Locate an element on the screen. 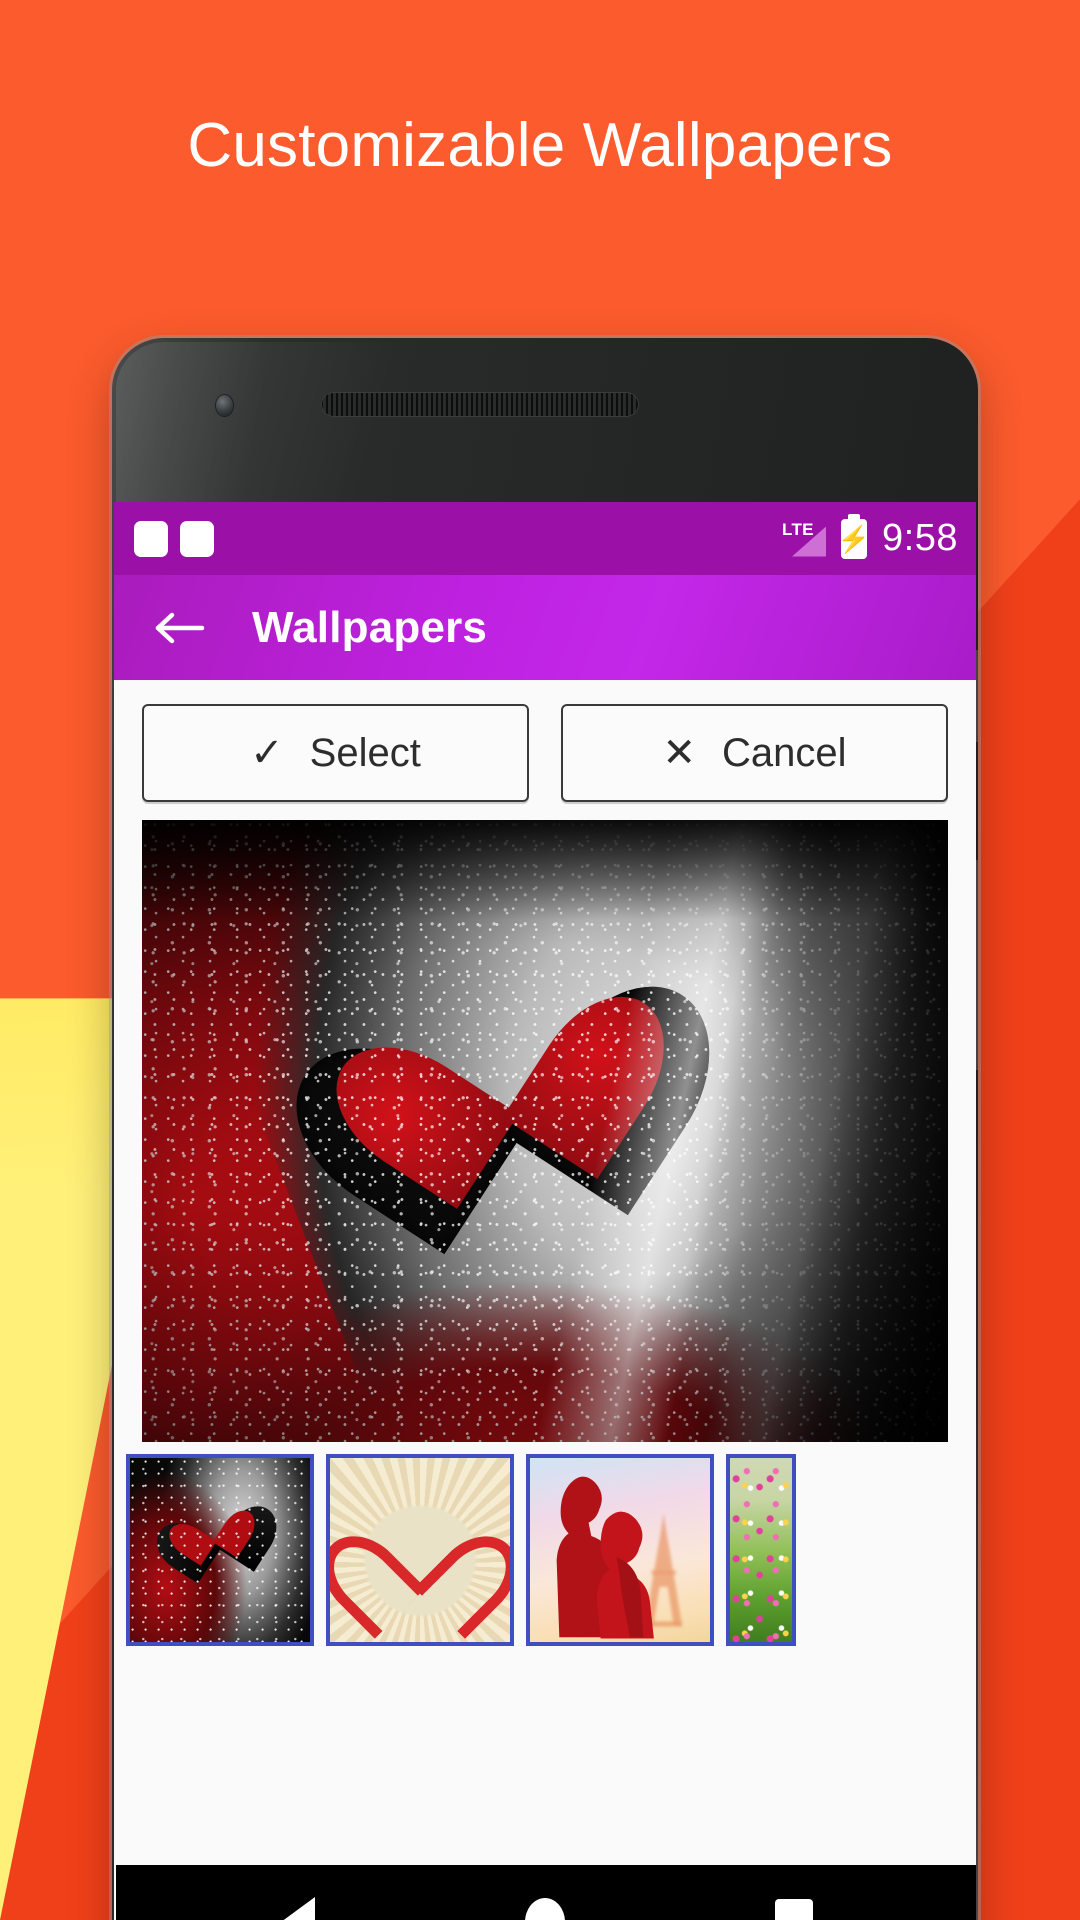 The width and height of the screenshot is (1080, 1920). nav-back-icon is located at coordinates (298, 1908).